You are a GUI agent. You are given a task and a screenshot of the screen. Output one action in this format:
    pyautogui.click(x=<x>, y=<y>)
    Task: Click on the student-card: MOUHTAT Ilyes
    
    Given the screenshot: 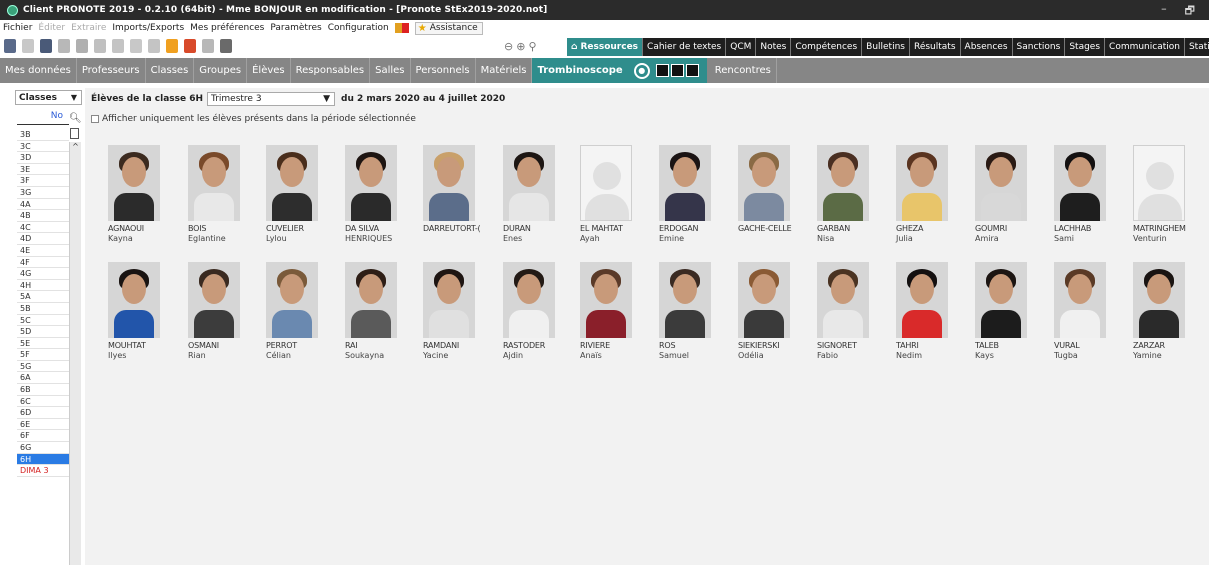 What is the action you would take?
    pyautogui.click(x=147, y=311)
    